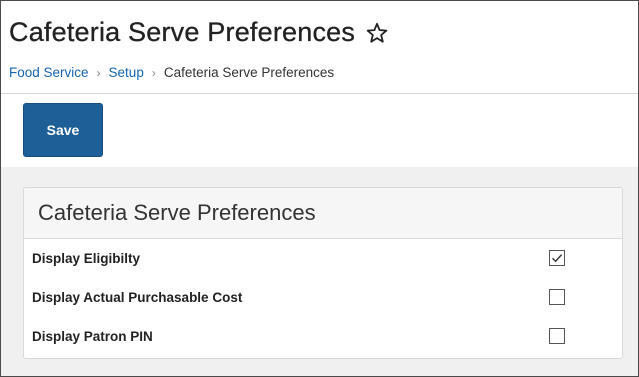  What do you see at coordinates (63, 130) in the screenshot?
I see `save-button: Save` at bounding box center [63, 130].